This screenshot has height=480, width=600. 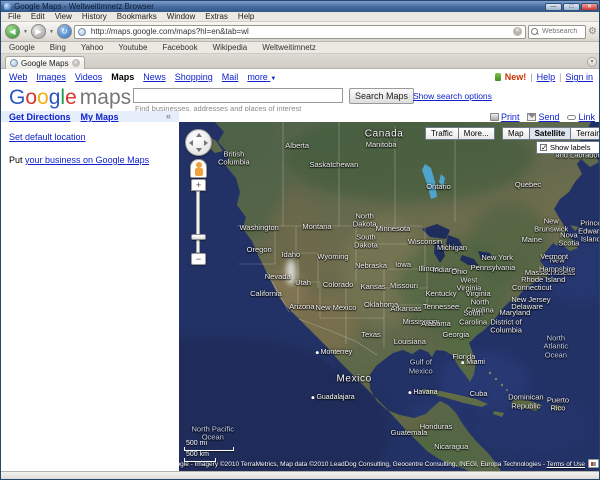 What do you see at coordinates (452, 96) in the screenshot?
I see `show-search-options-link: Show search options` at bounding box center [452, 96].